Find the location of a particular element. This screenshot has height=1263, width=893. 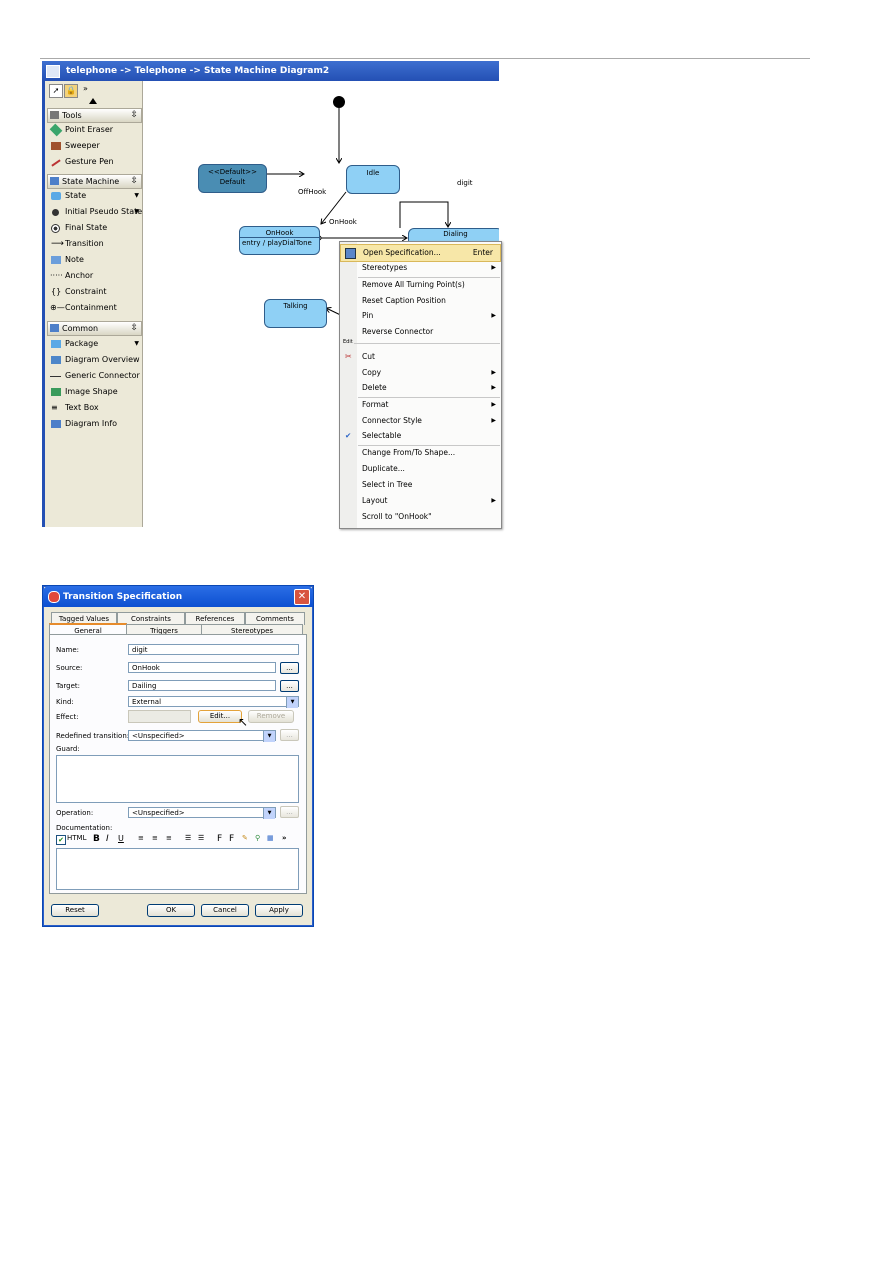

palette-section-state-machine: State Machine ⇳ is located at coordinates (94, 181).